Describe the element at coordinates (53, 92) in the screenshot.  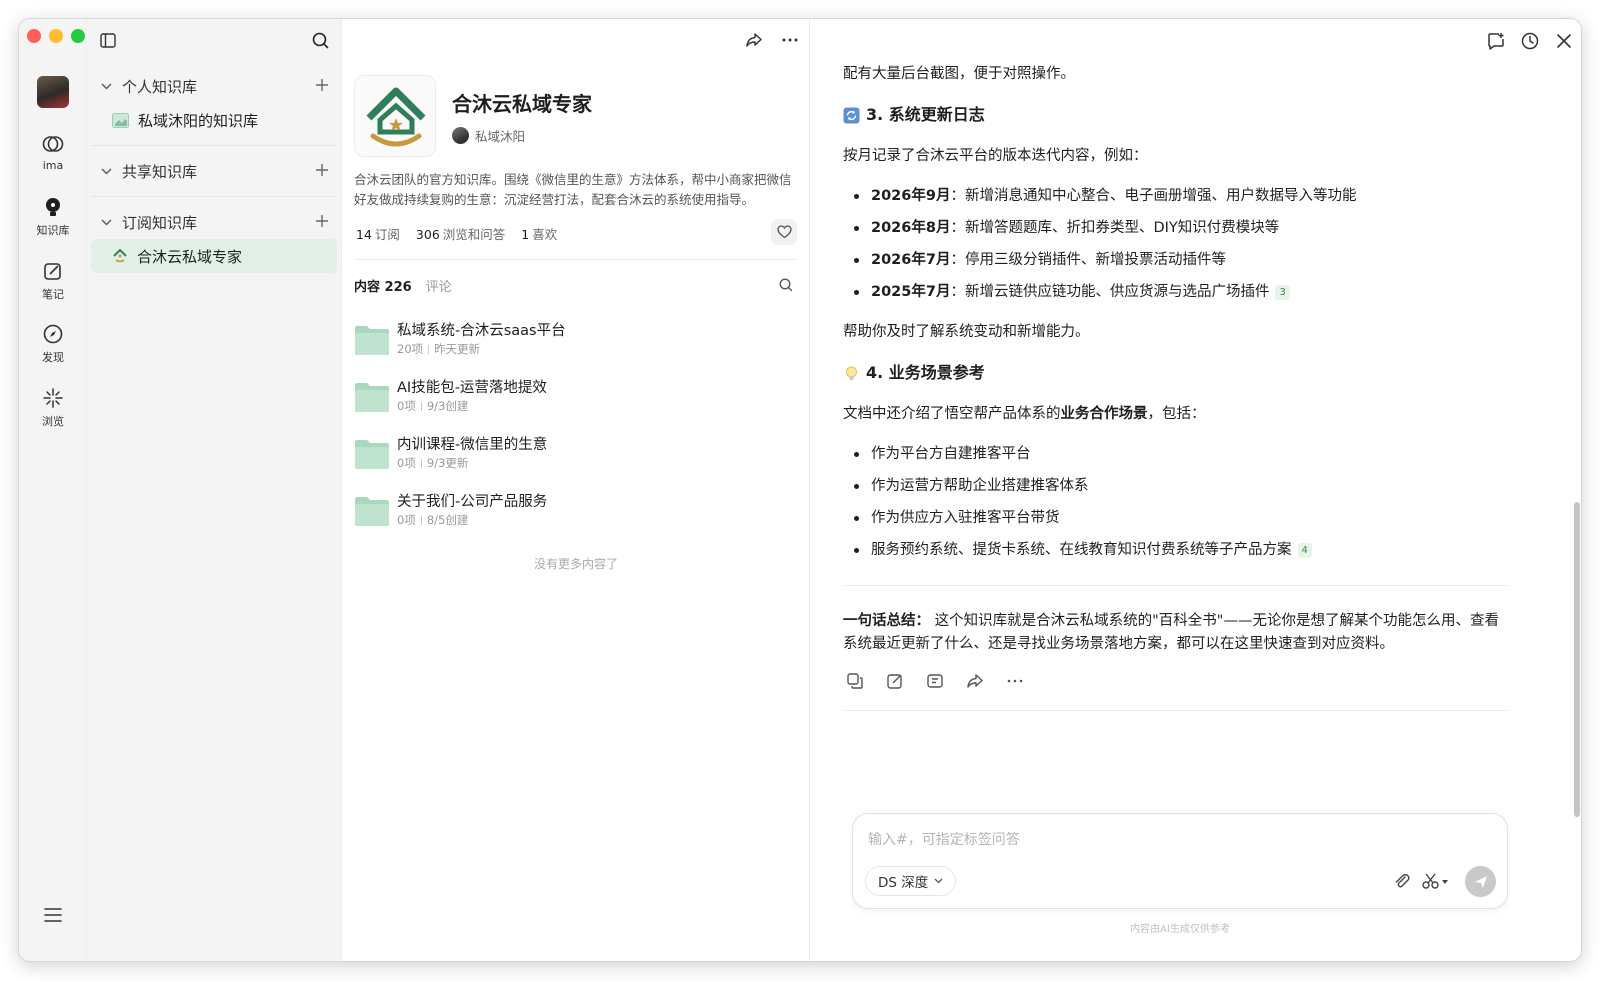
I see `user-avatar` at that location.